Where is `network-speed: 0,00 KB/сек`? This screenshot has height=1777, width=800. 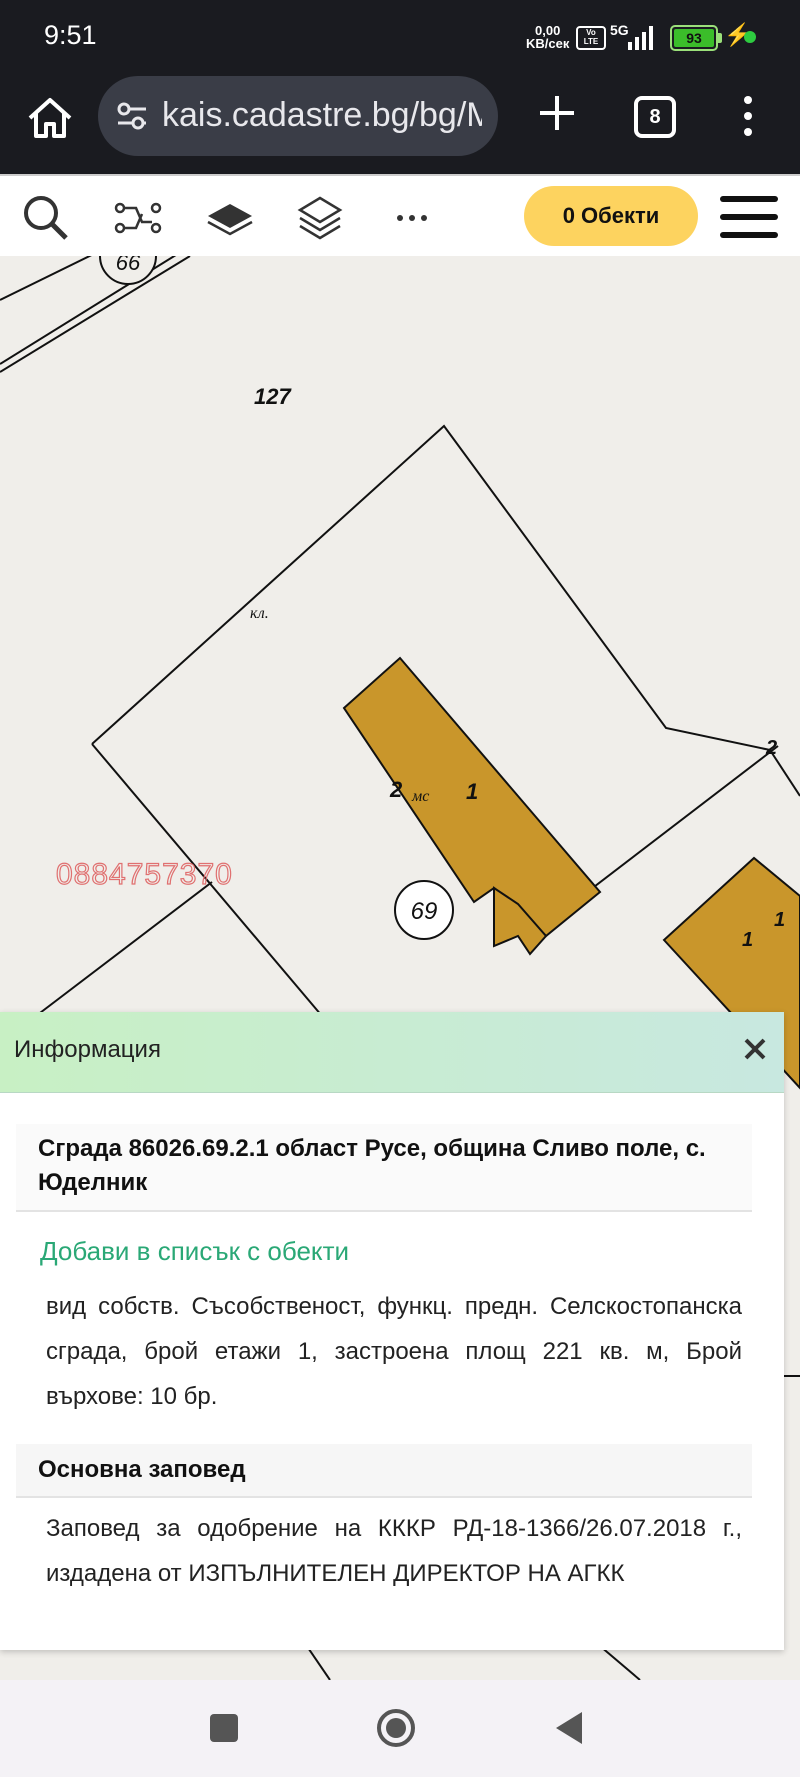
network-speed: 0,00 KB/сек is located at coordinates (547, 37).